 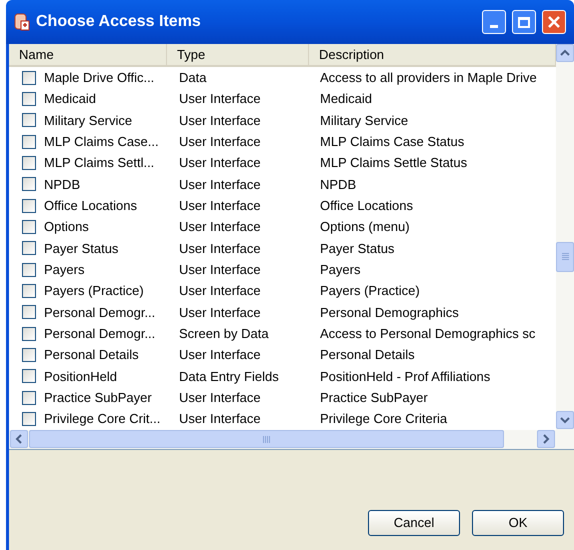 I want to click on table-cell: Privilege Core Criteria, so click(x=384, y=418).